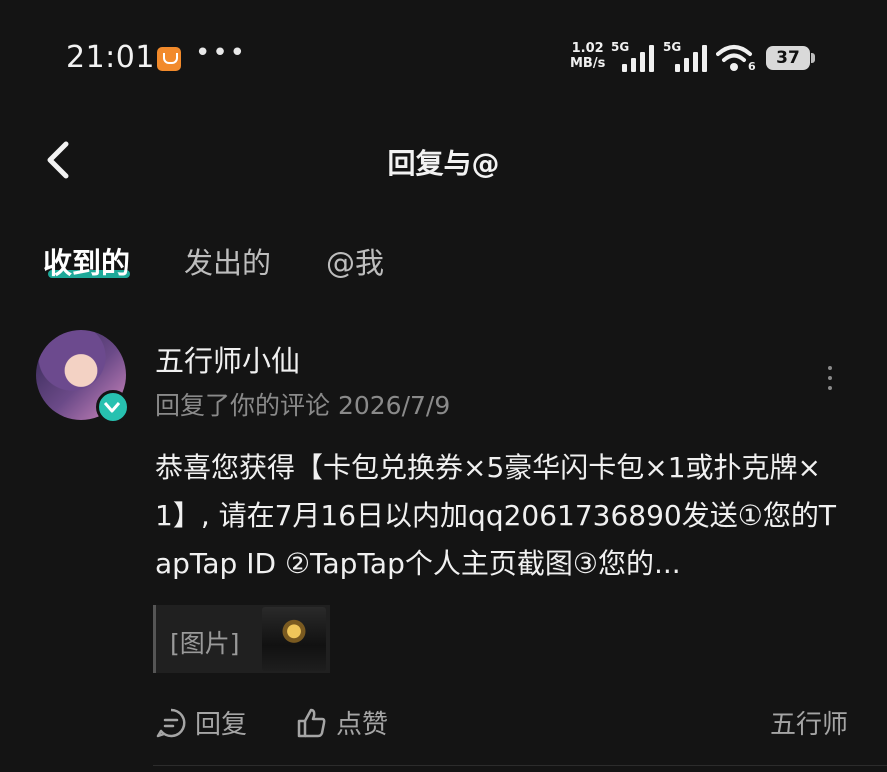 This screenshot has width=887, height=772. I want to click on more-notifications-icon: •••, so click(221, 53).